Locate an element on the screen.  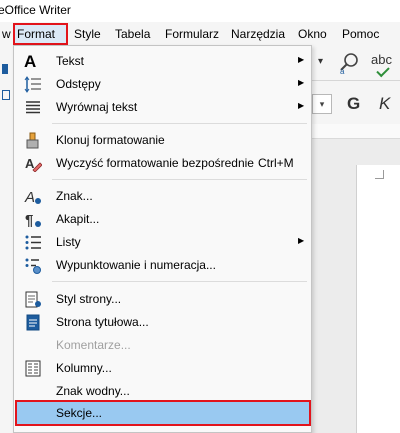
toolbar-divider is located at coordinates (356, 80).